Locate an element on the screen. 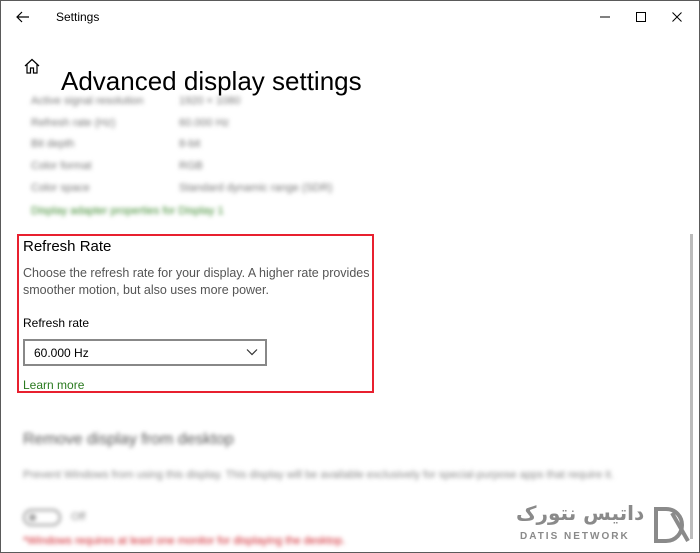 The height and width of the screenshot is (553, 700). refresh-rate-selected-value: 60.000 Hz is located at coordinates (61, 353).